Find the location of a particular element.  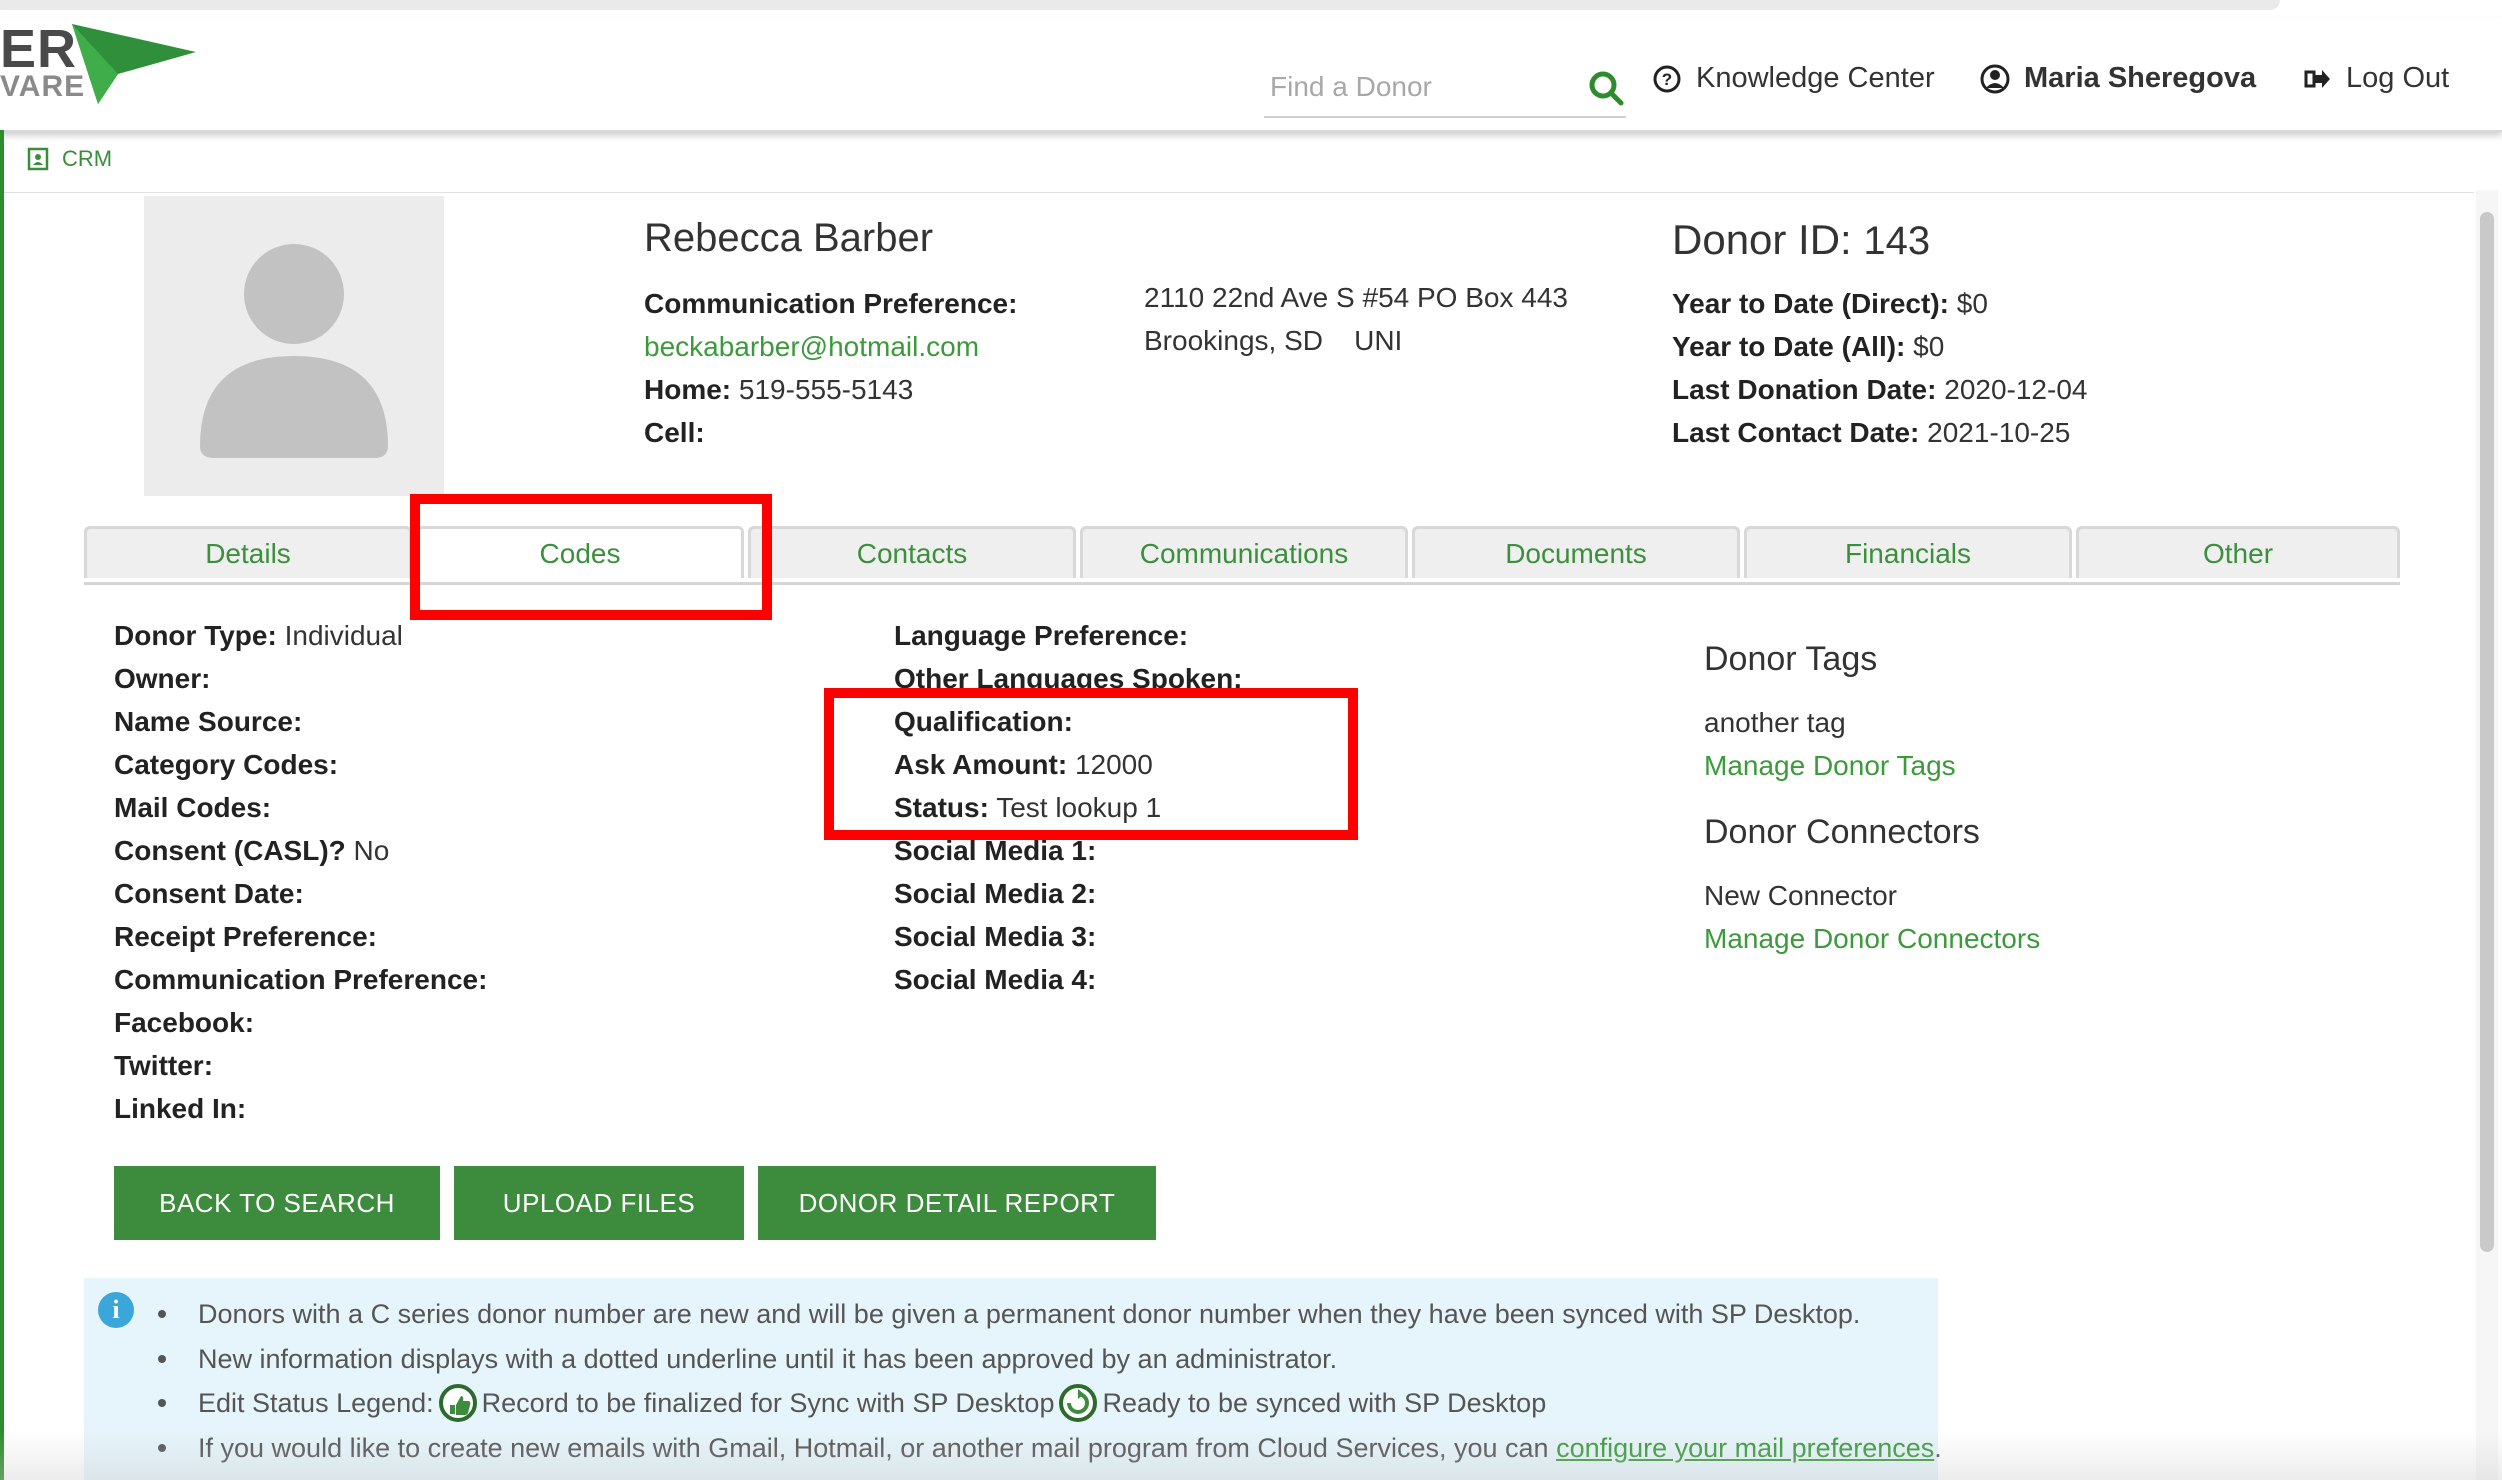

address-line1: 2110 22nd Ave S #54 PO Box 443 is located at coordinates (1356, 297).